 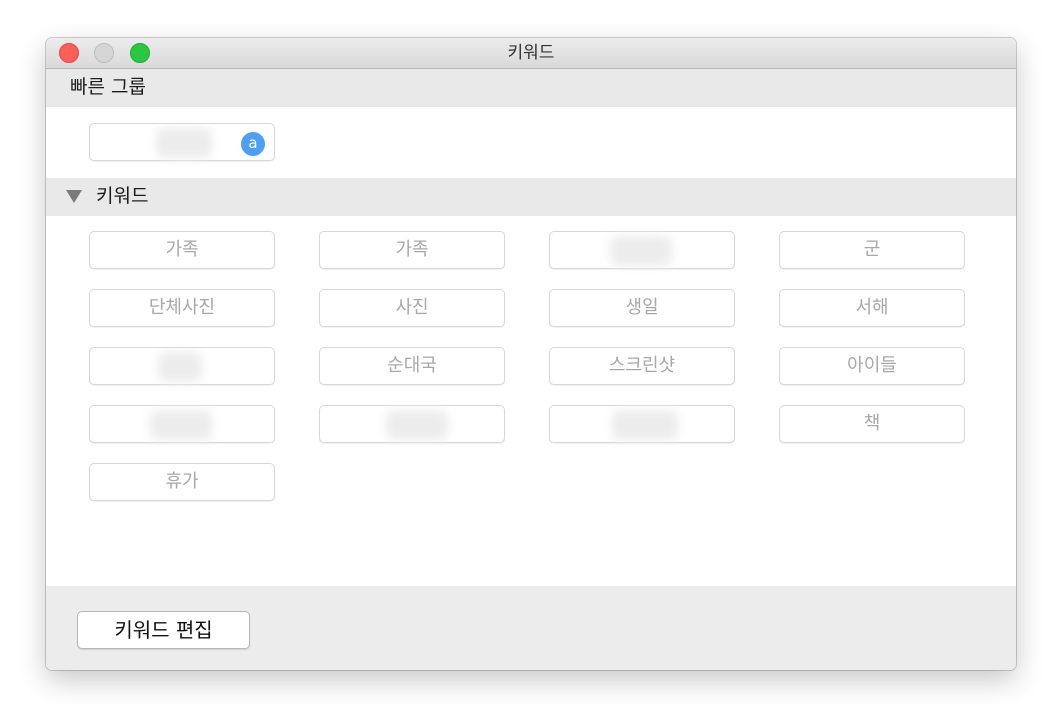 I want to click on keyword-button: 휴가, so click(x=182, y=482).